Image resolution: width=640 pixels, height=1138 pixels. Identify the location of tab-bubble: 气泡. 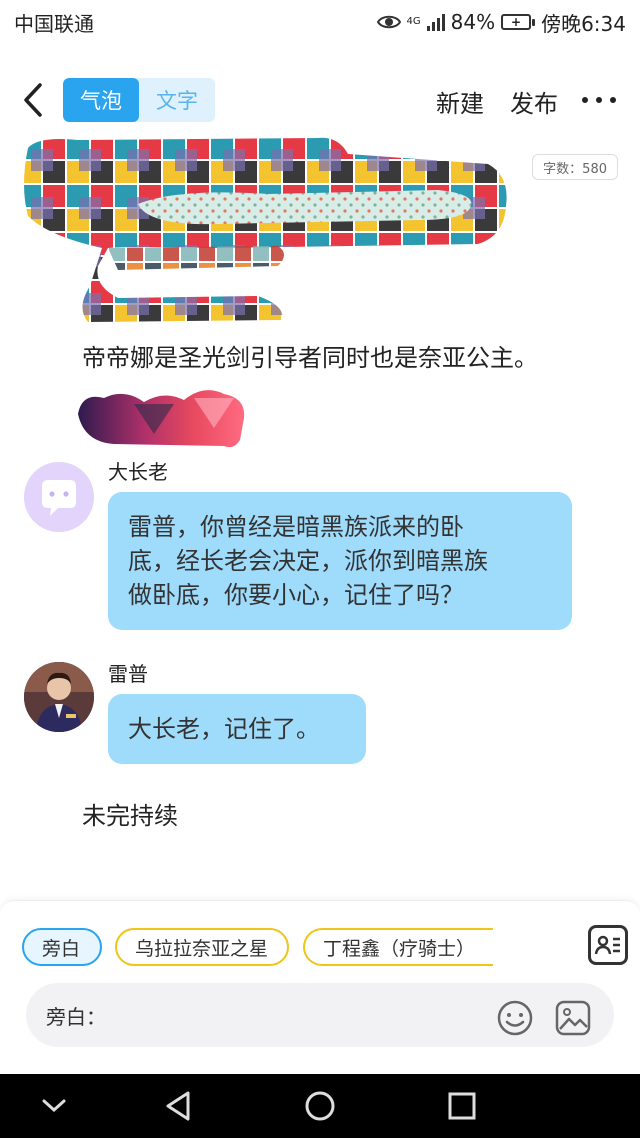
(101, 100).